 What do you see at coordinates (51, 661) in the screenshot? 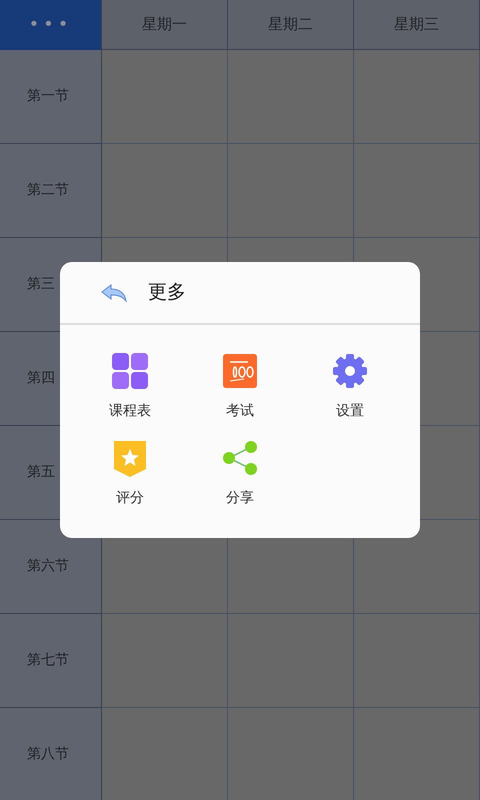
I see `period-label: 第七节` at bounding box center [51, 661].